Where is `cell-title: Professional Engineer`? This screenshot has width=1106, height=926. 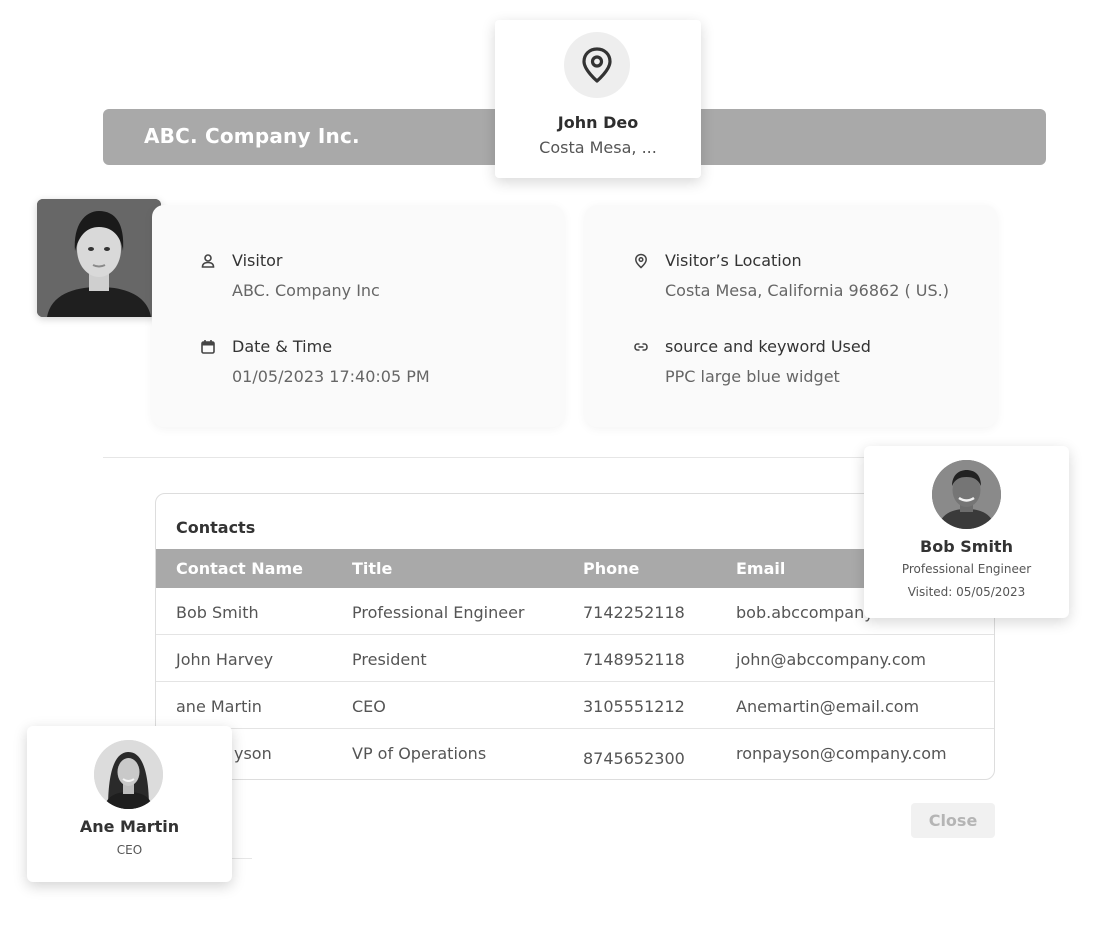
cell-title: Professional Engineer is located at coordinates (438, 612).